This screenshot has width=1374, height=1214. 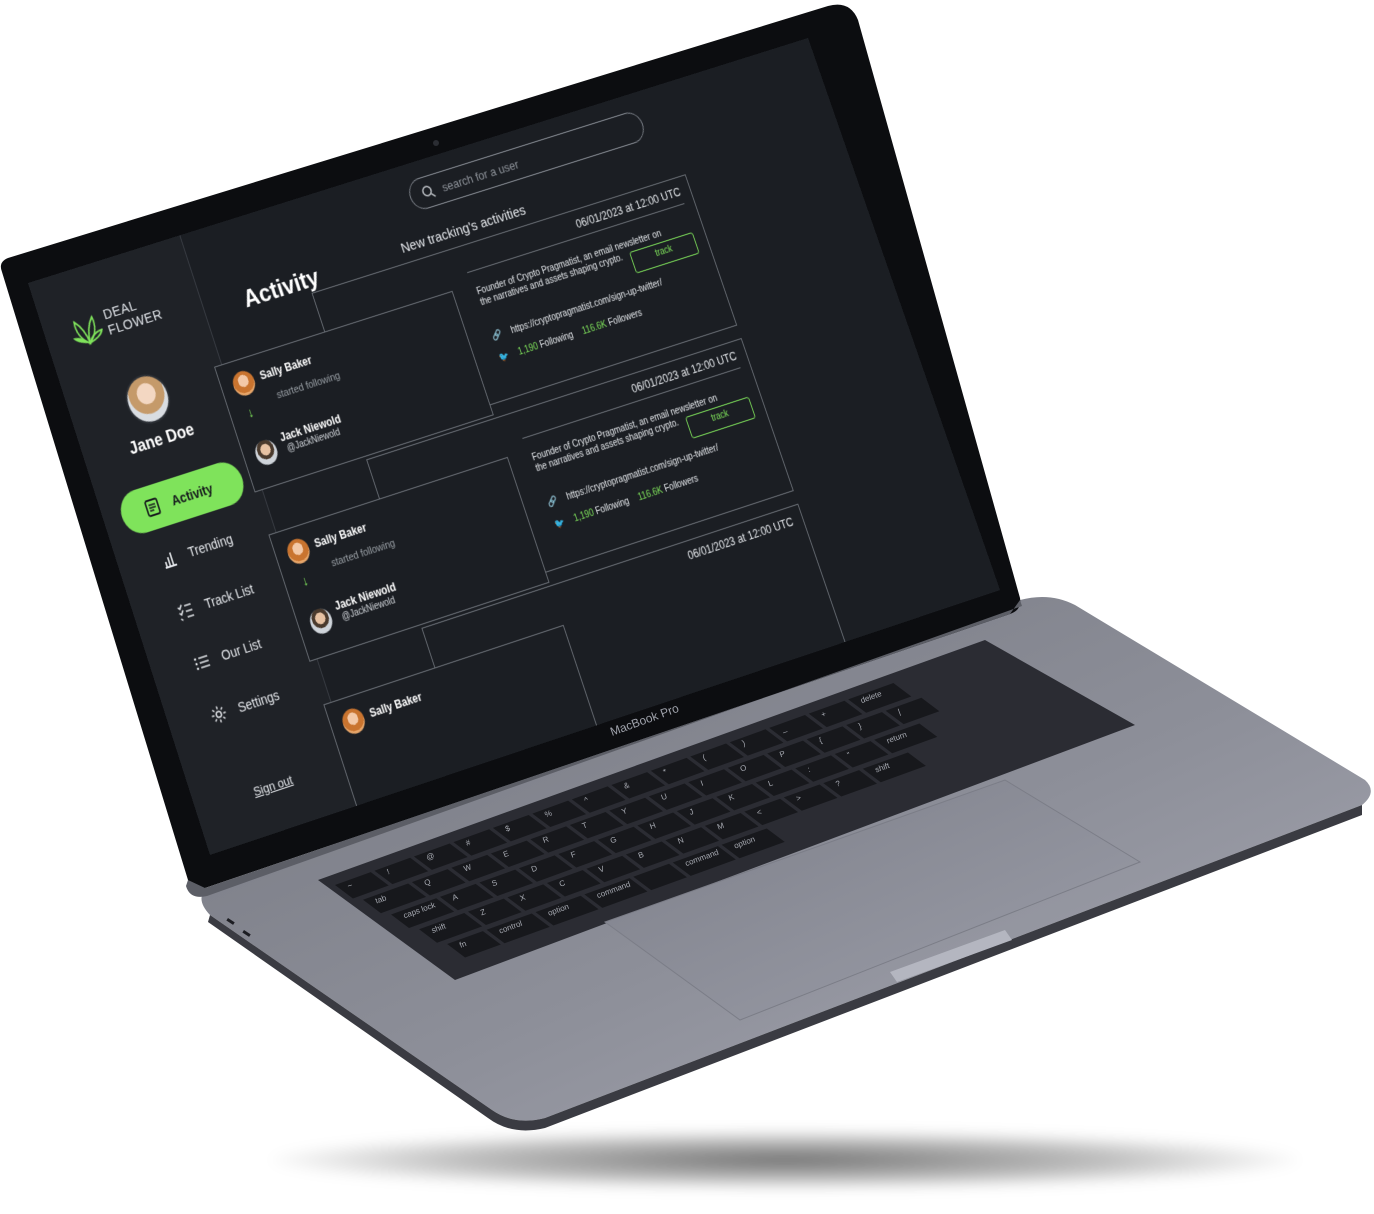 I want to click on bar-chart-icon, so click(x=169, y=559).